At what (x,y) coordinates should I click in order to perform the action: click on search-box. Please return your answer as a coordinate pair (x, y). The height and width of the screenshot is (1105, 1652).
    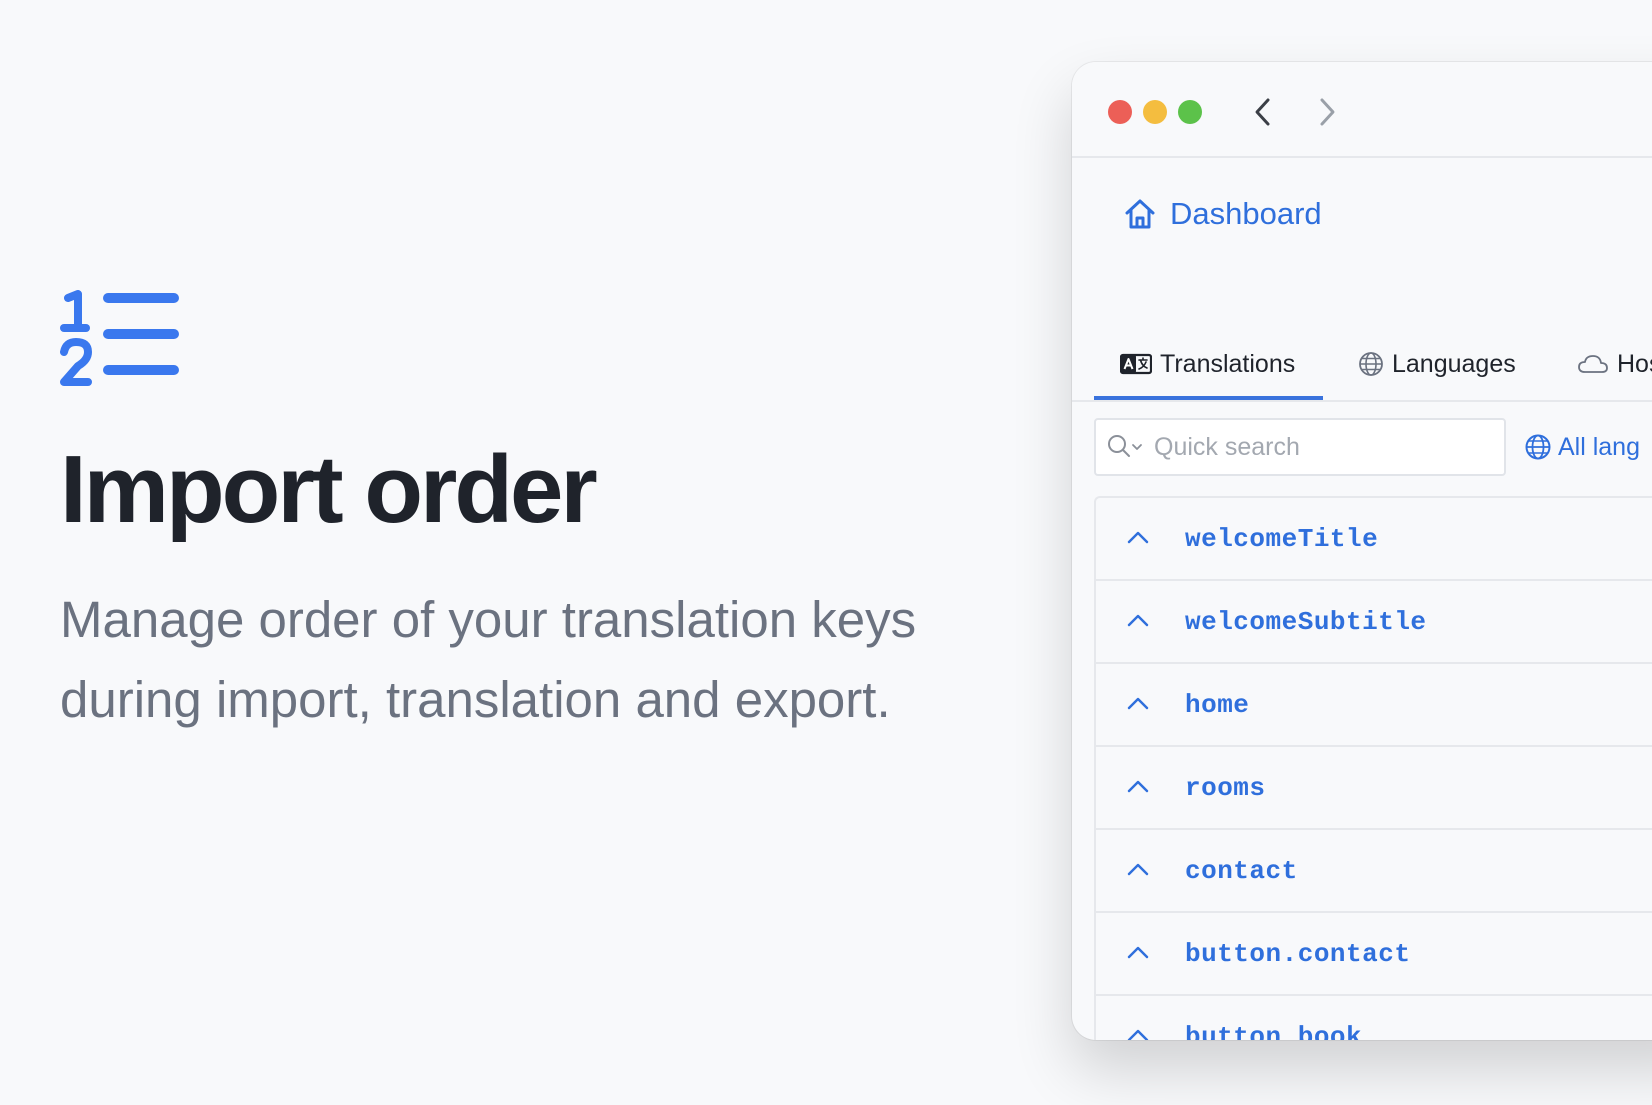
    Looking at the image, I should click on (1300, 447).